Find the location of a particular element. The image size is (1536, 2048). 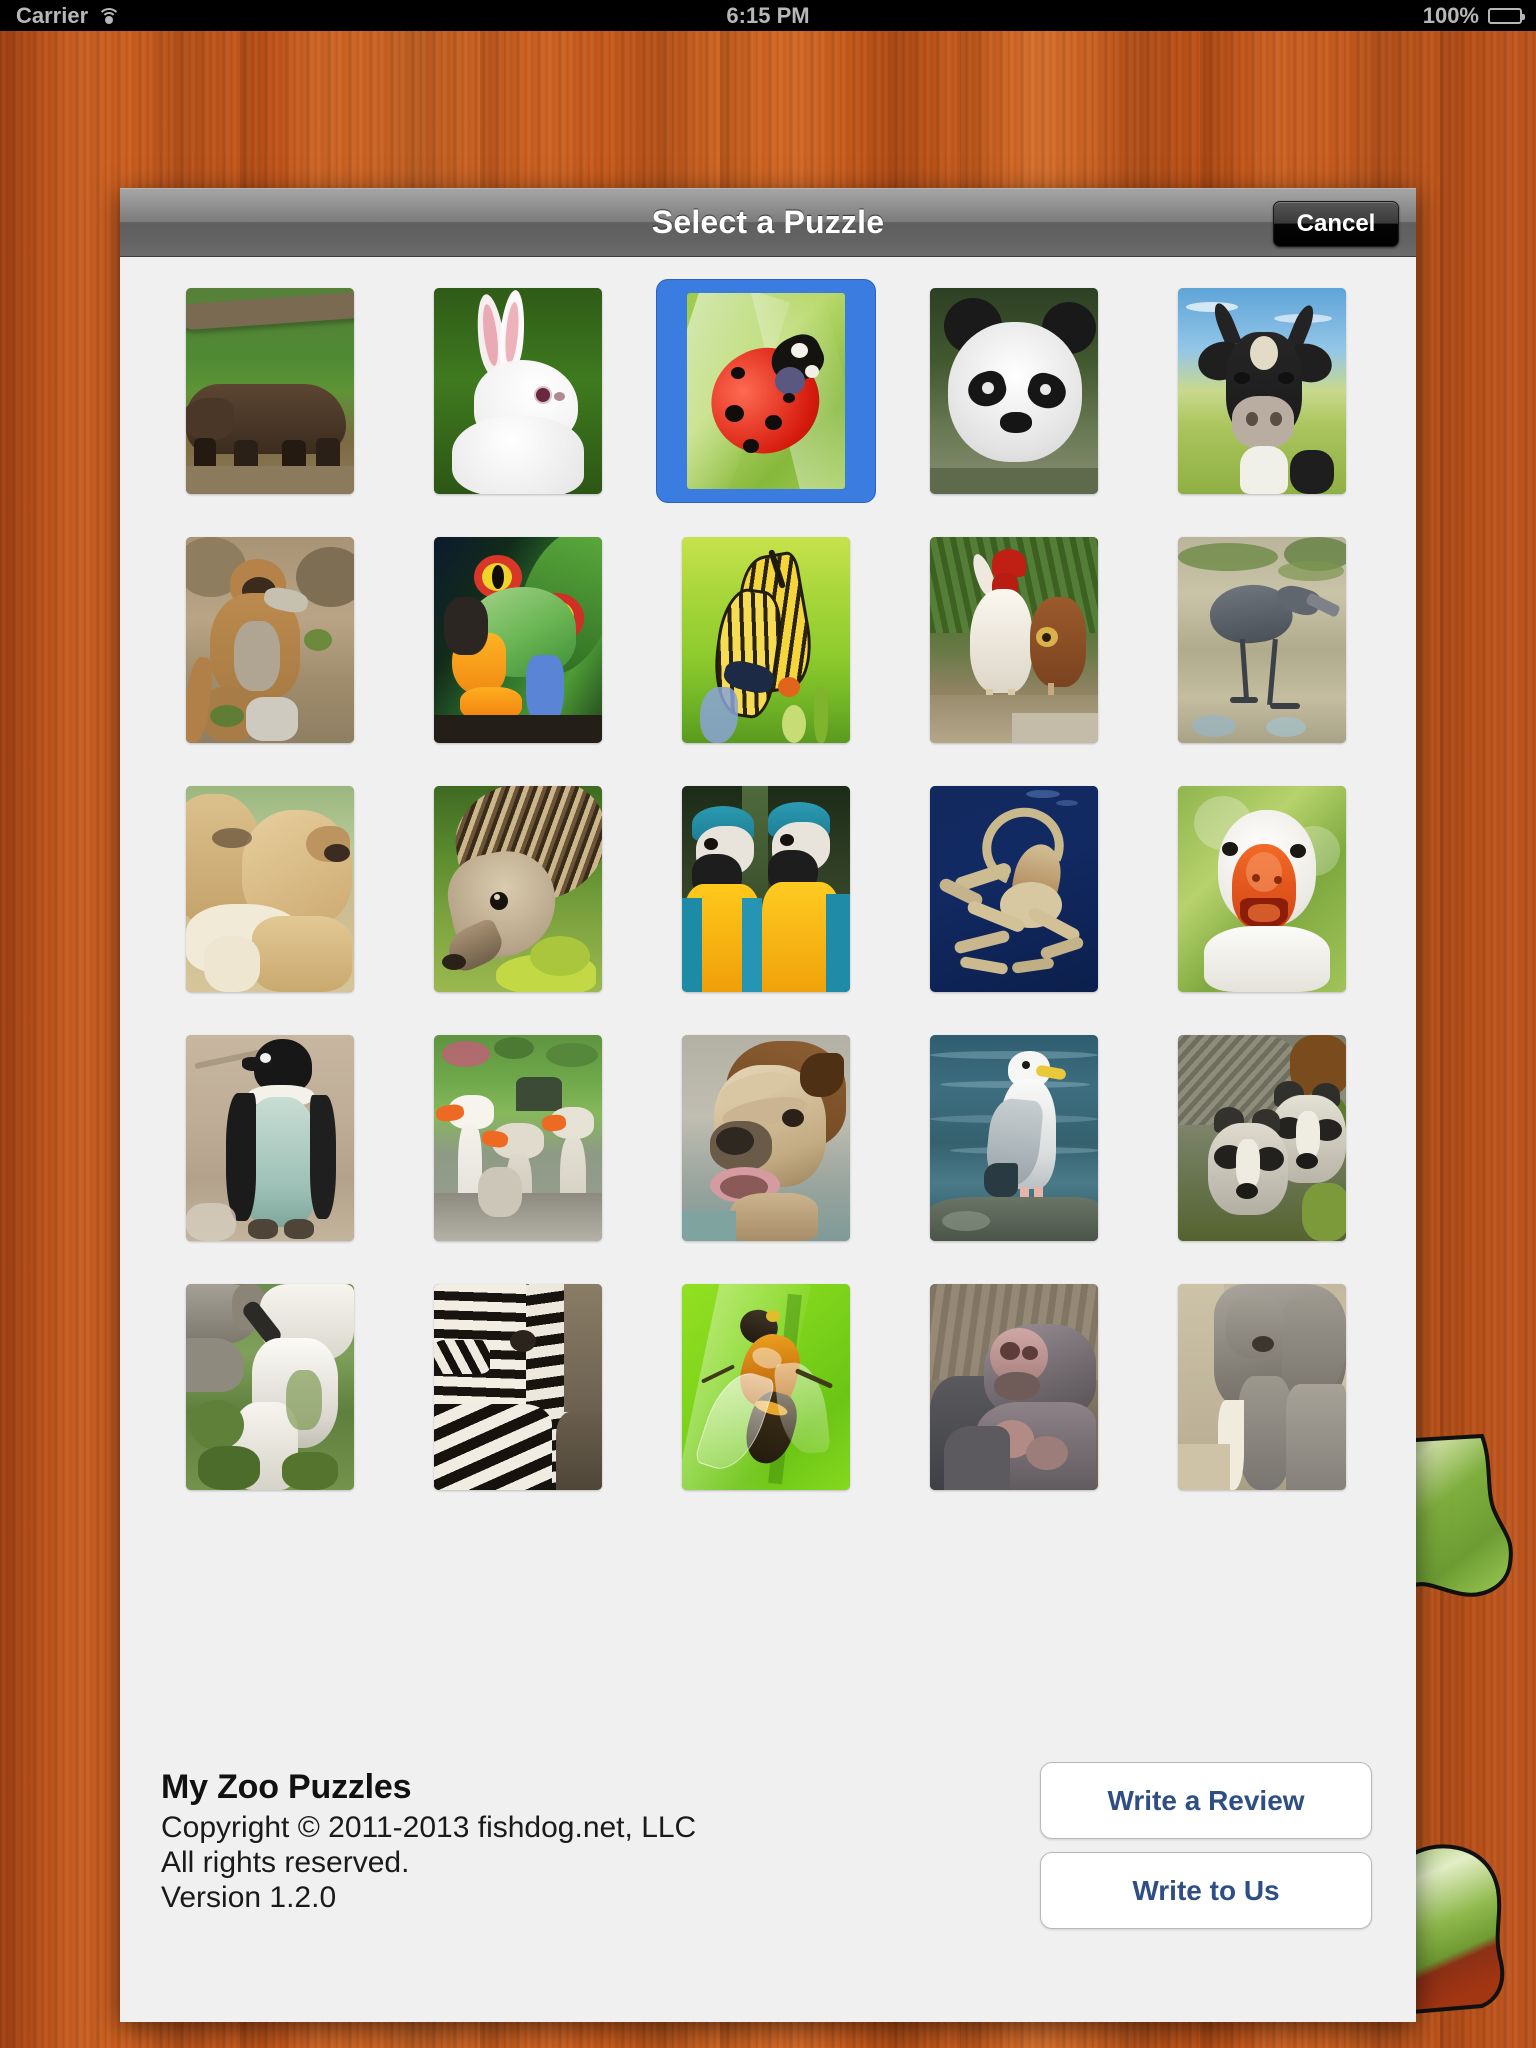

thumbnail-image-elephants is located at coordinates (1262, 1387).